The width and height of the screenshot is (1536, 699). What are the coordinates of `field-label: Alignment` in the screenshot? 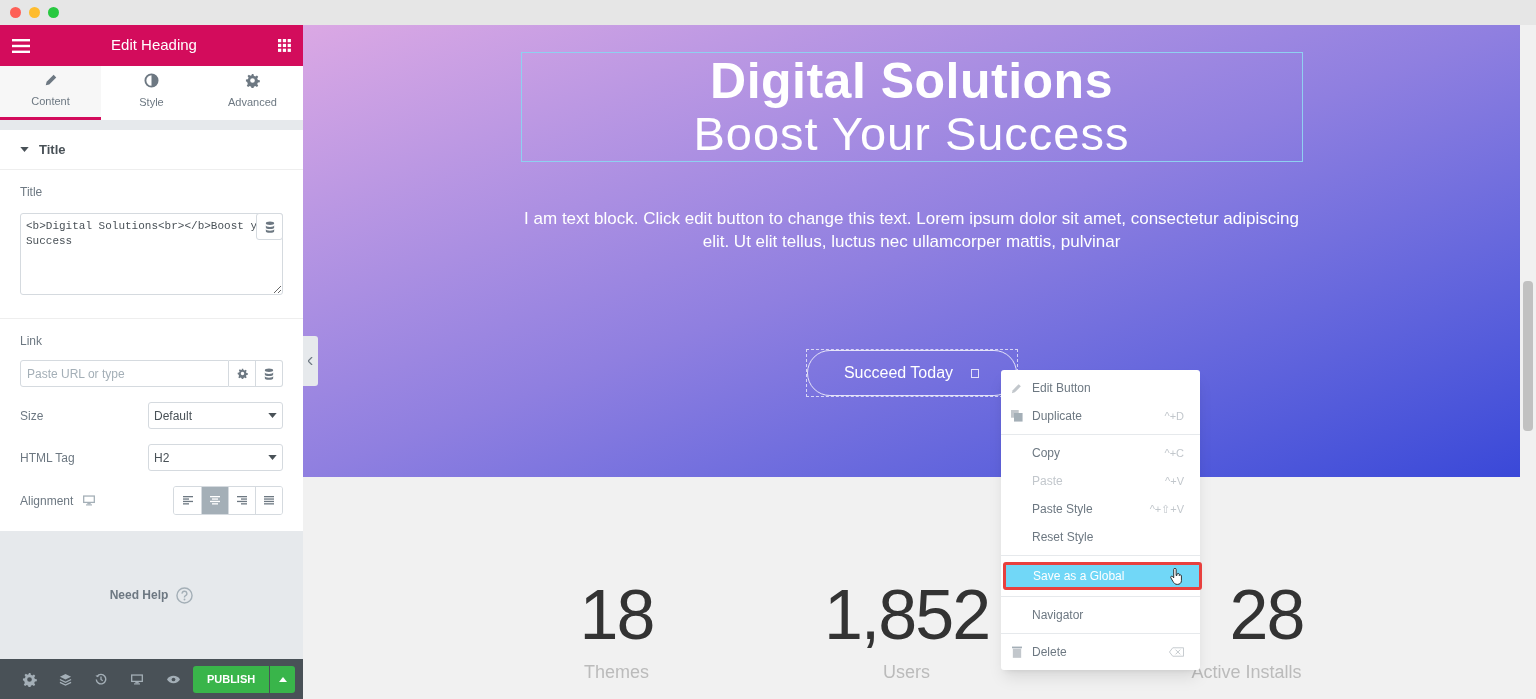 It's located at (47, 501).